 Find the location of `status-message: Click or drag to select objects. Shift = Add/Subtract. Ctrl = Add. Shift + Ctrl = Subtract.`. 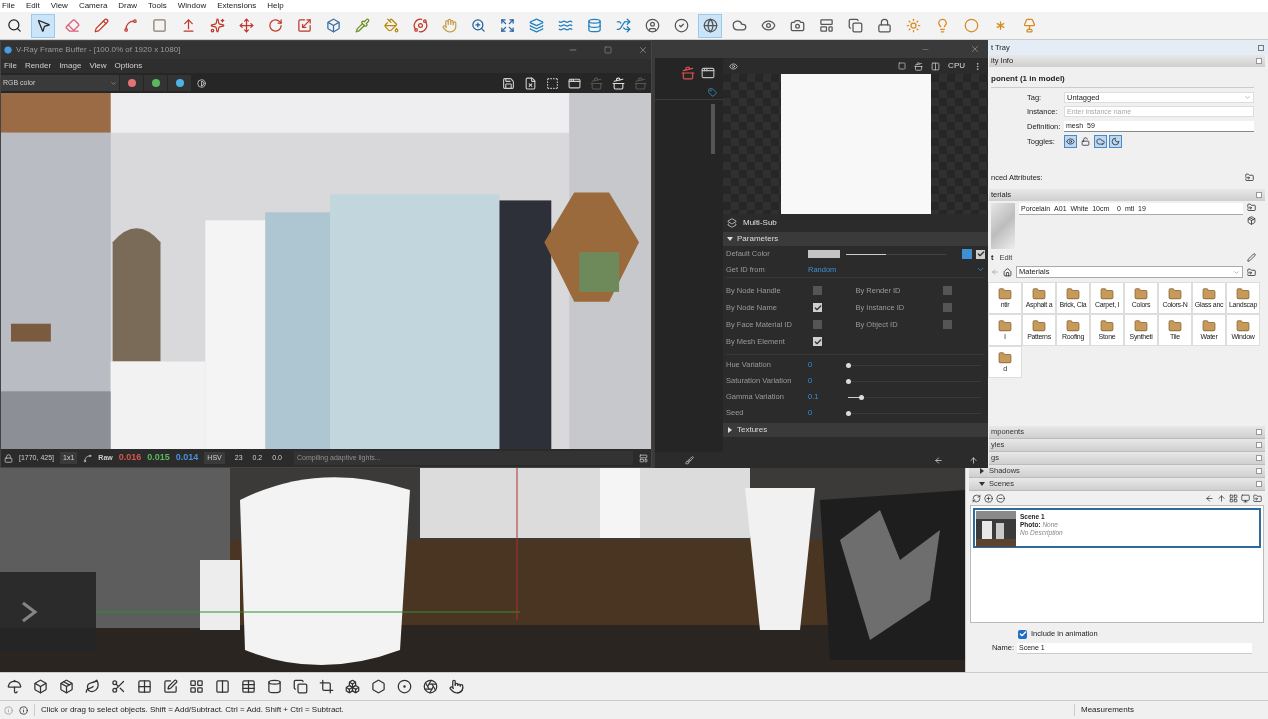

status-message: Click or drag to select objects. Shift = Add/Subtract. Ctrl = Add. Shift + Ctrl = Subtract. is located at coordinates (189, 710).